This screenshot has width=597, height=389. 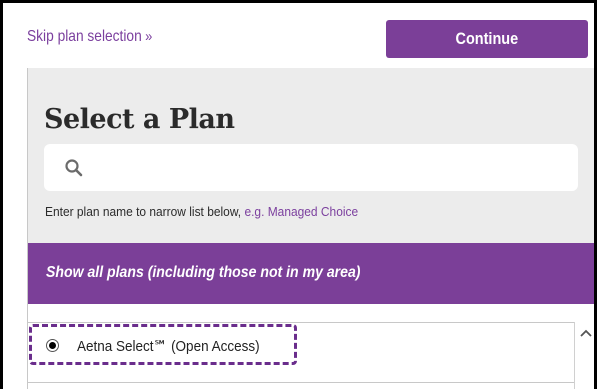 I want to click on search-icon, so click(x=74, y=168).